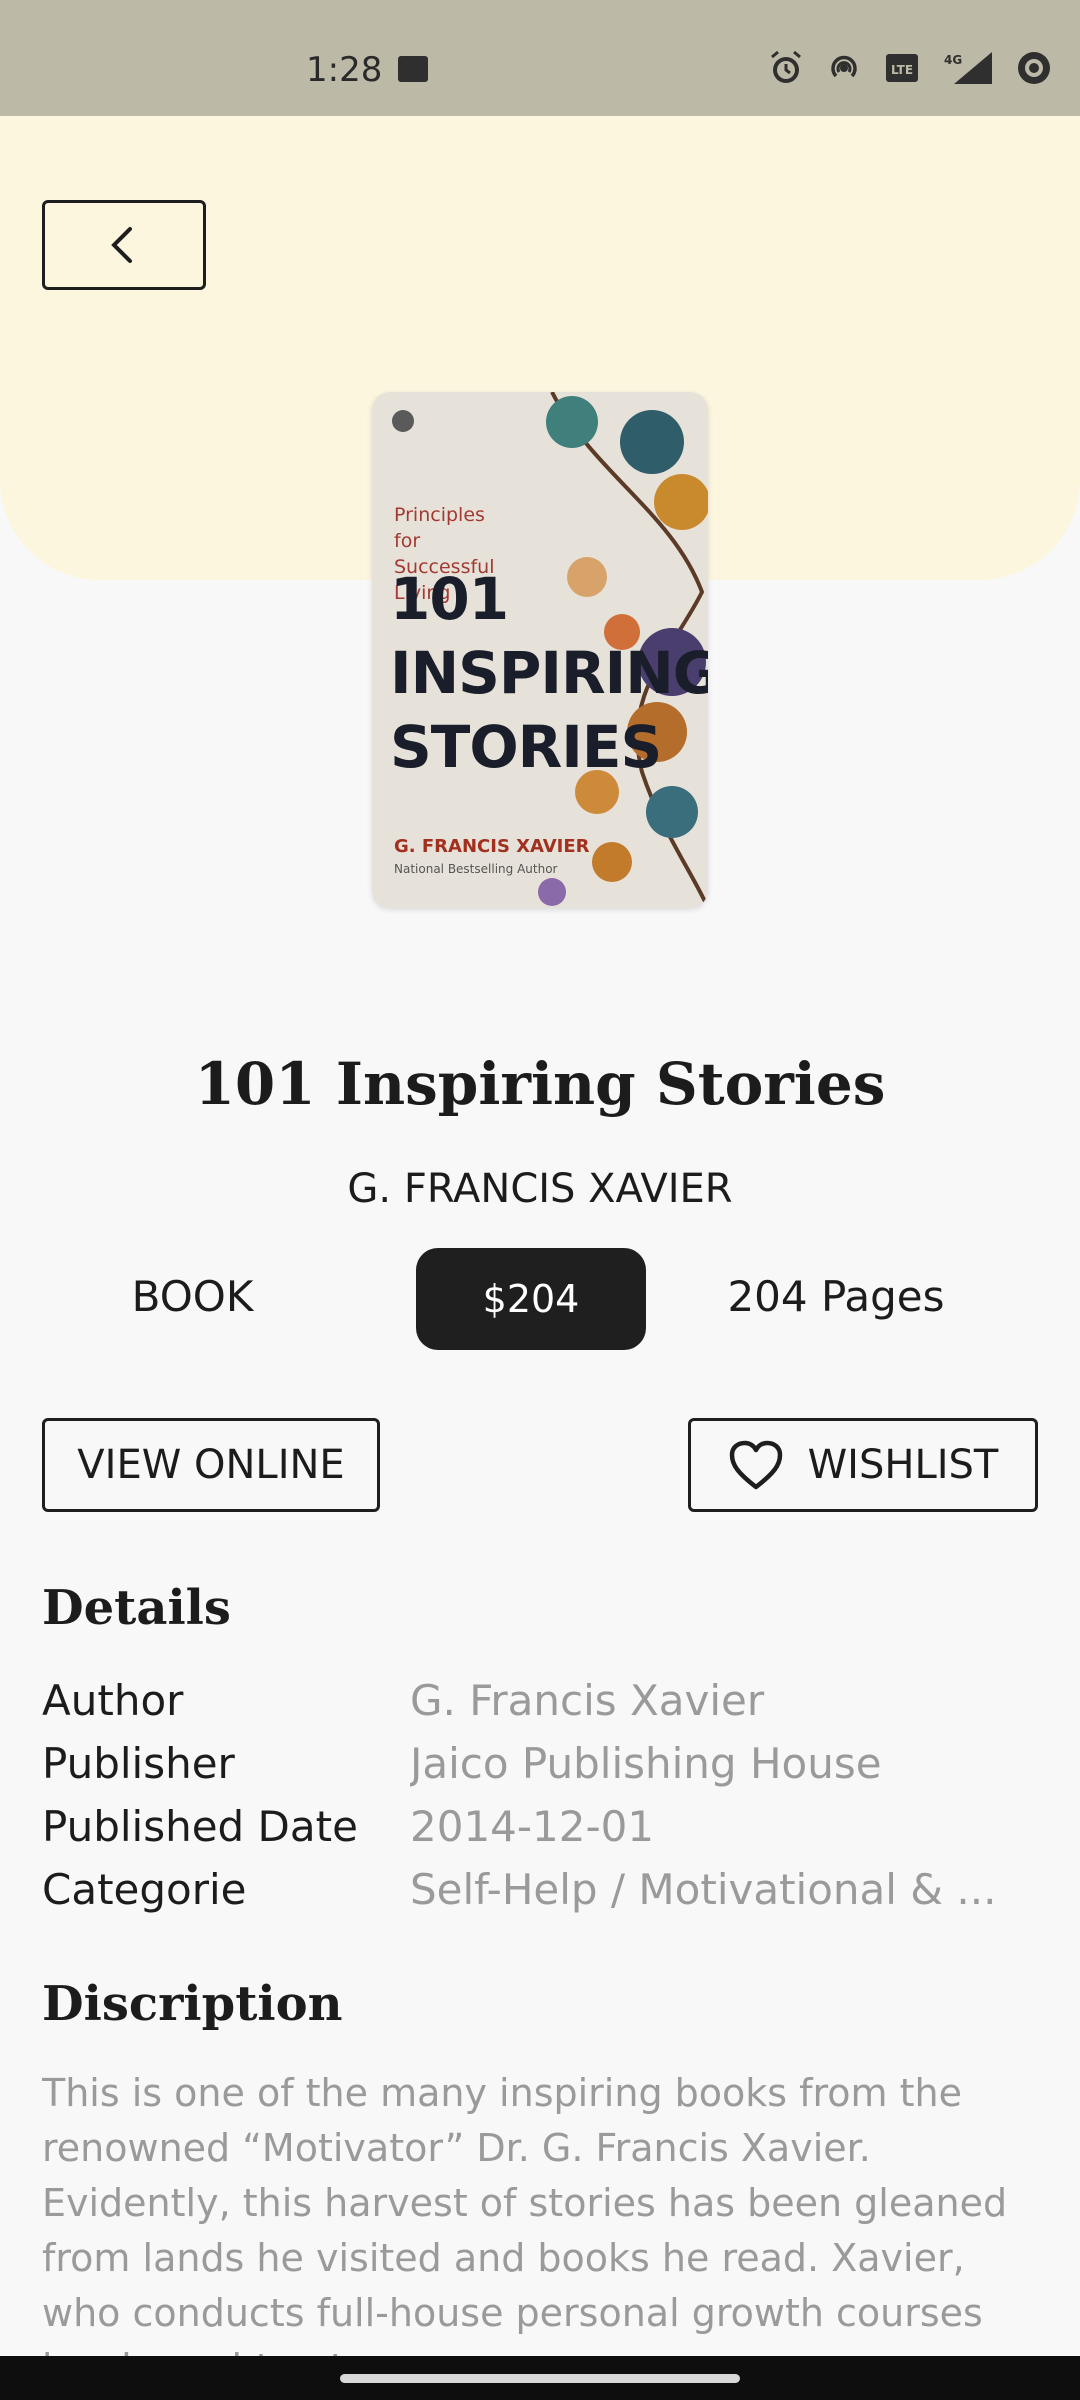 This screenshot has height=2400, width=1080. I want to click on status-icons: LTE 4G, so click(910, 68).